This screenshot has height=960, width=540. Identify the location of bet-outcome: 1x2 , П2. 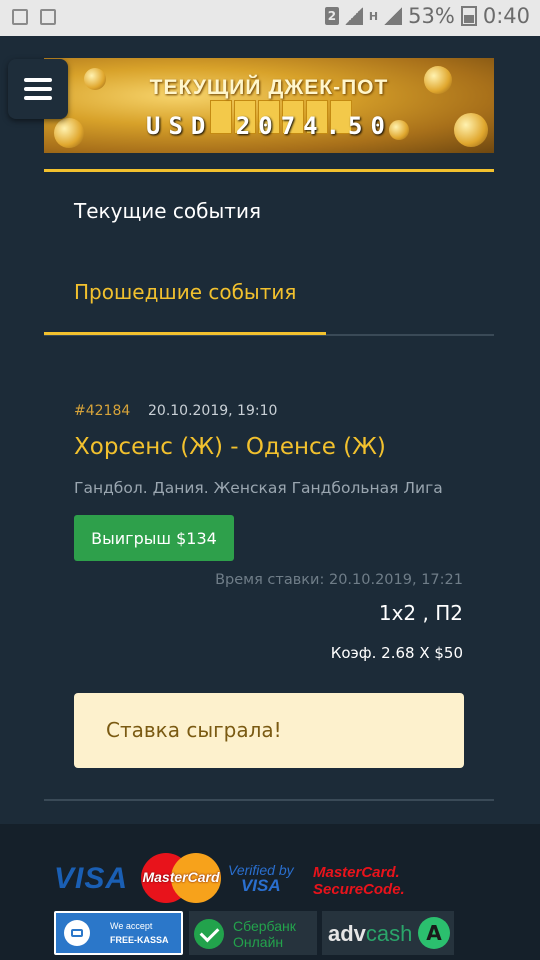
(420, 613).